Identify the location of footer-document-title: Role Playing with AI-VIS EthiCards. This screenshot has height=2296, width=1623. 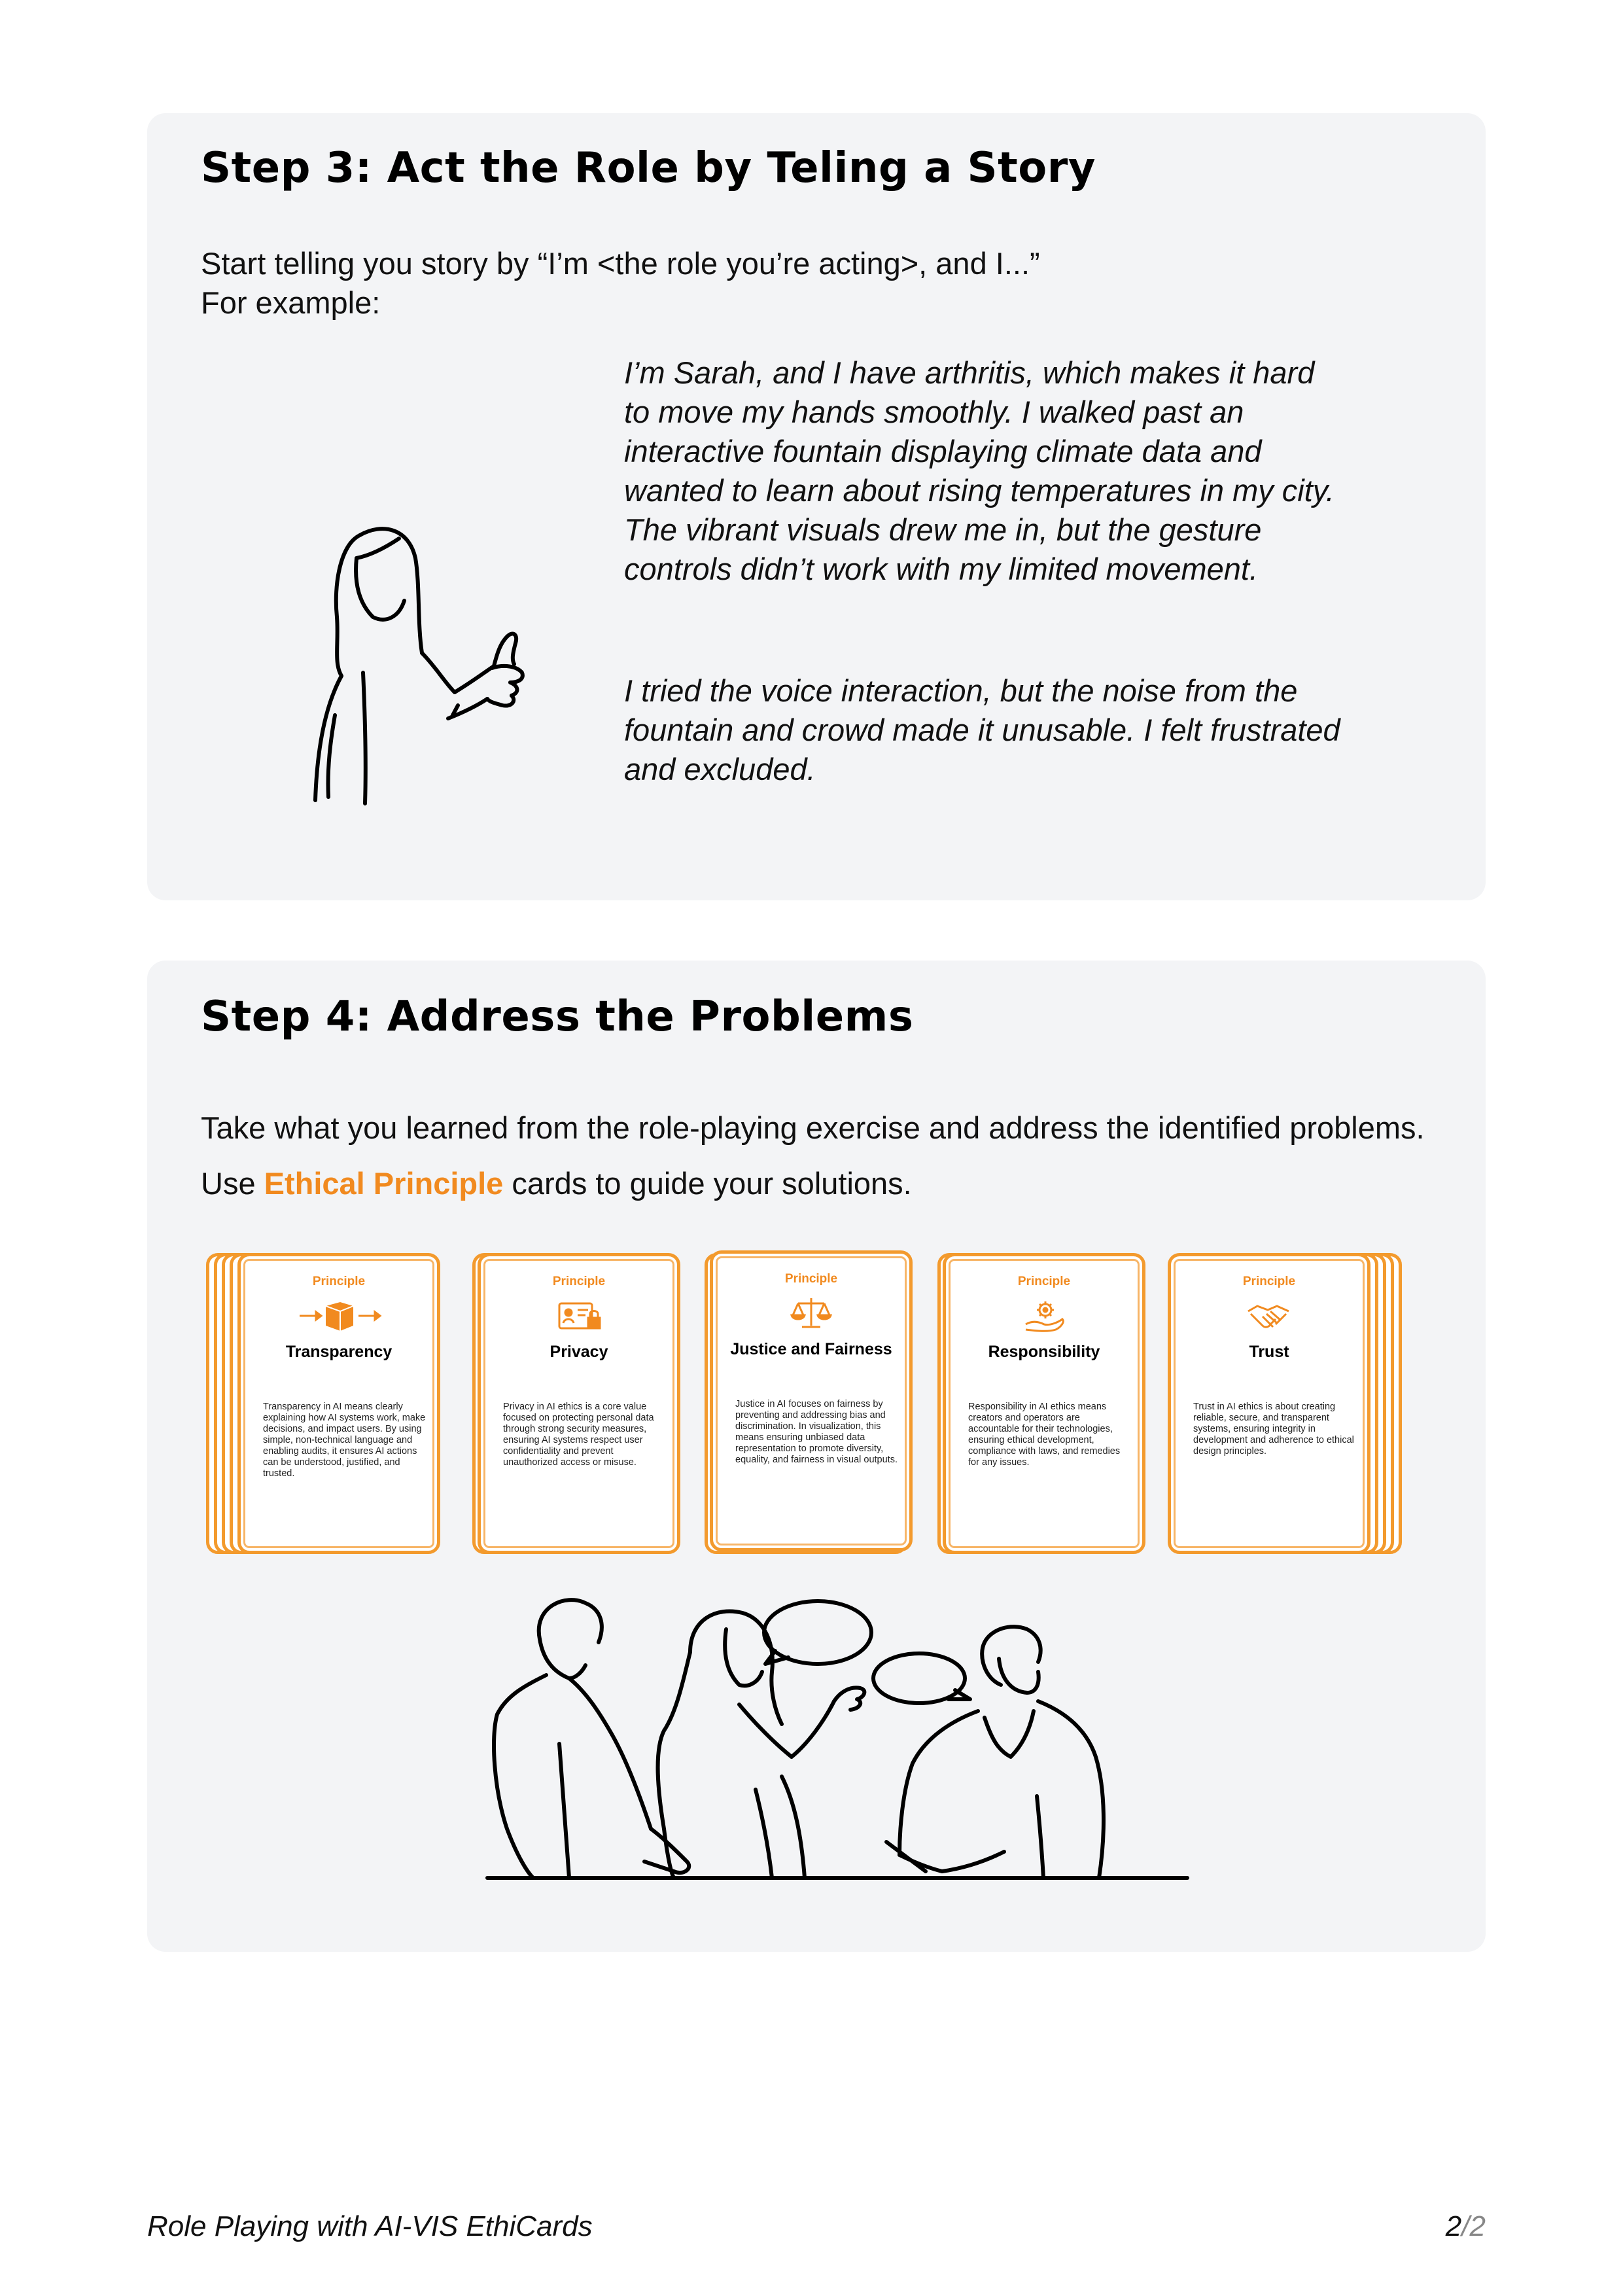
(370, 2226).